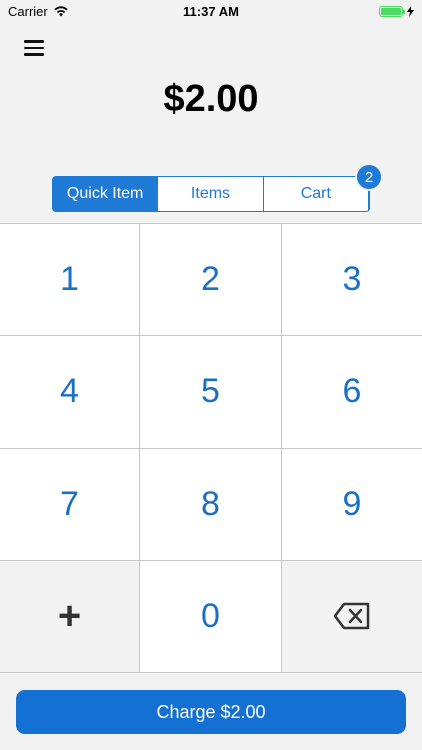 Image resolution: width=422 pixels, height=750 pixels. What do you see at coordinates (211, 280) in the screenshot?
I see `key-2: 2` at bounding box center [211, 280].